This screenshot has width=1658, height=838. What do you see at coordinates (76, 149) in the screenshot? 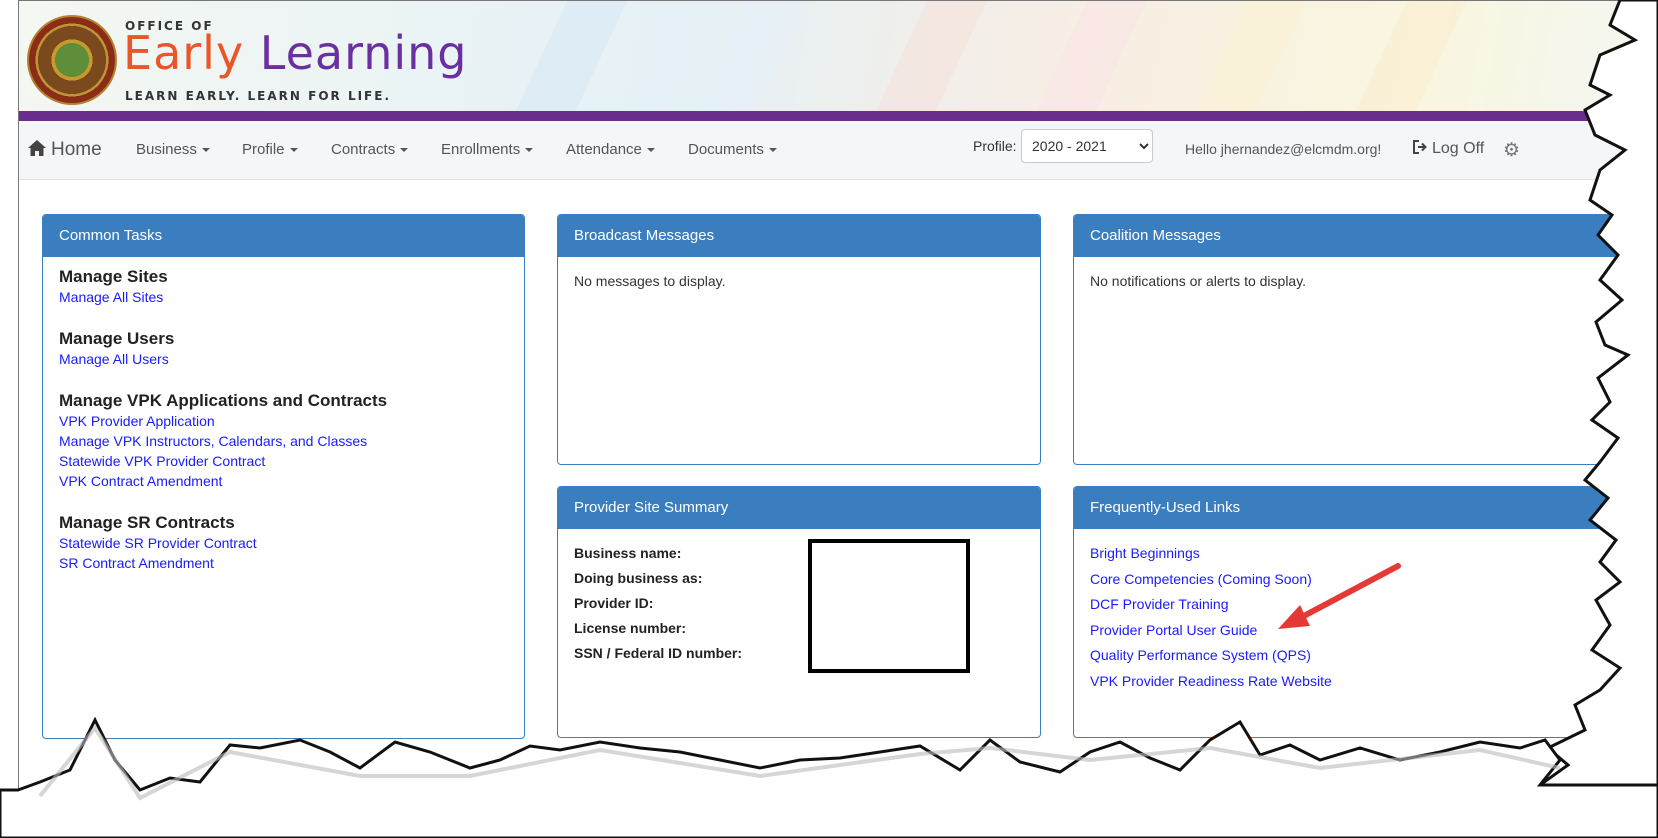
I see `nav-home-label: Home` at bounding box center [76, 149].